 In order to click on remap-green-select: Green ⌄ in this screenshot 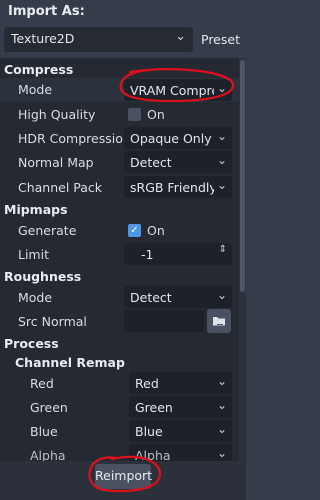, I will do `click(180, 407)`.